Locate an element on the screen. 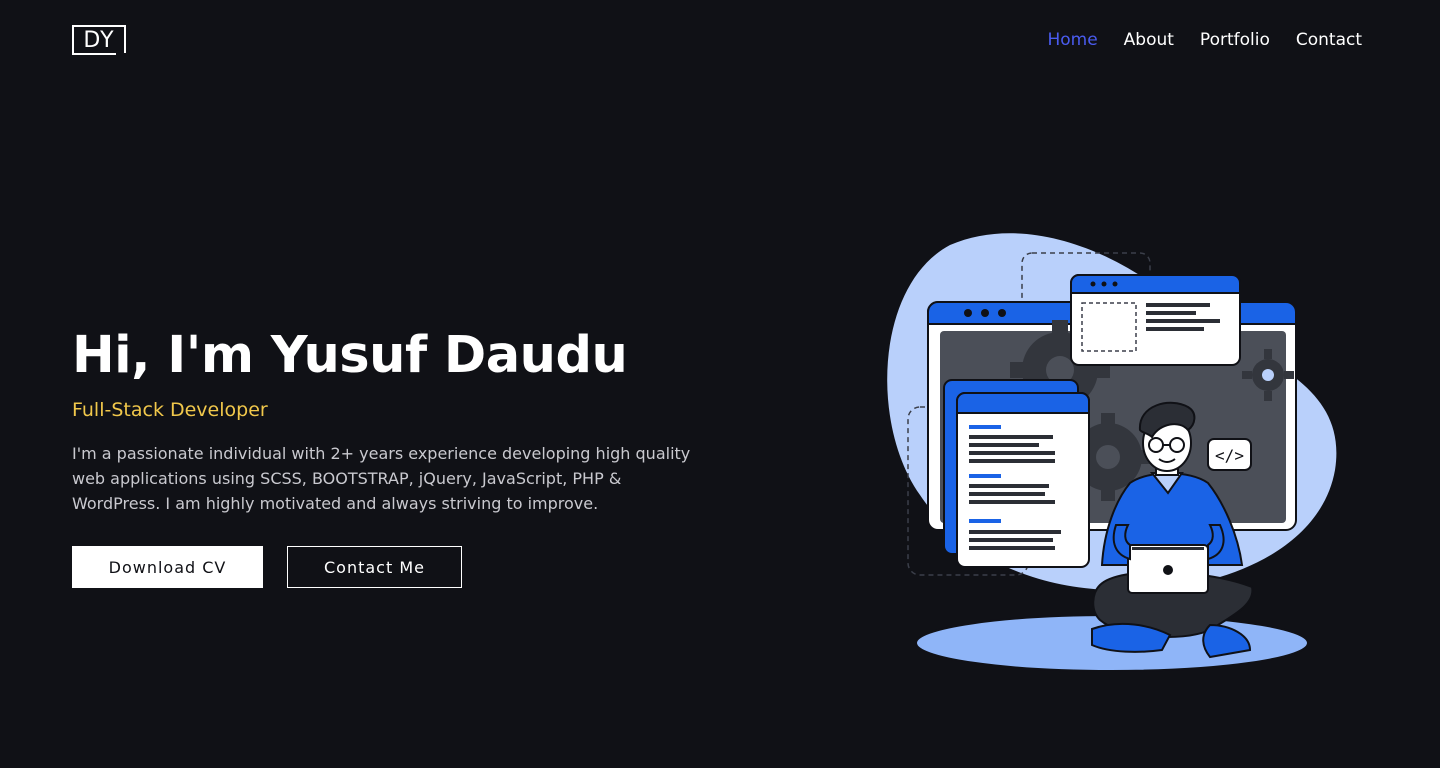 Image resolution: width=1440 pixels, height=768 pixels. contact-me-button: Contact Me is located at coordinates (374, 567).